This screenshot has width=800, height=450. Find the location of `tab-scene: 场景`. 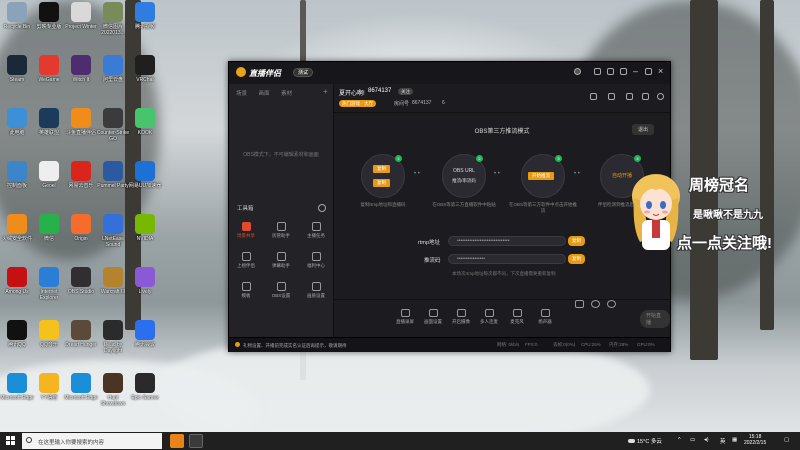

tab-scene: 场景 is located at coordinates (241, 94).